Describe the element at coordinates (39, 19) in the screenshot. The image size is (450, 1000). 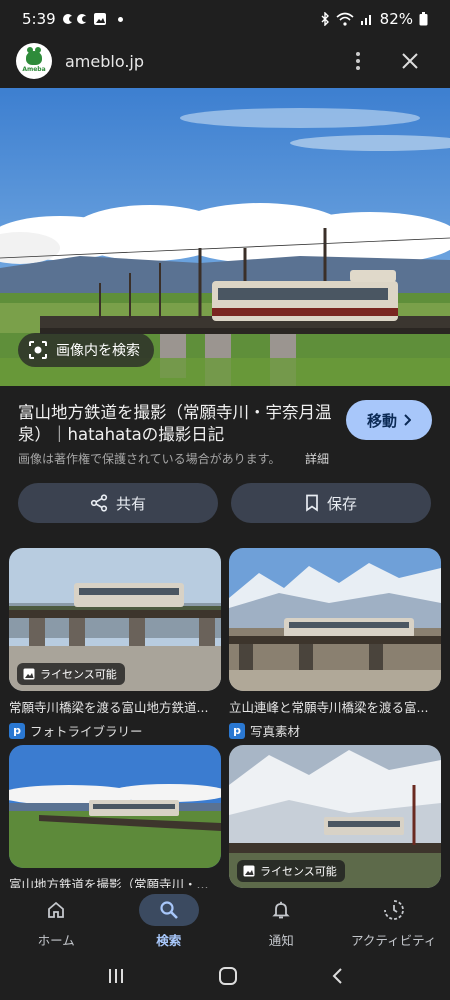
I see `status-time: 5:39` at that location.